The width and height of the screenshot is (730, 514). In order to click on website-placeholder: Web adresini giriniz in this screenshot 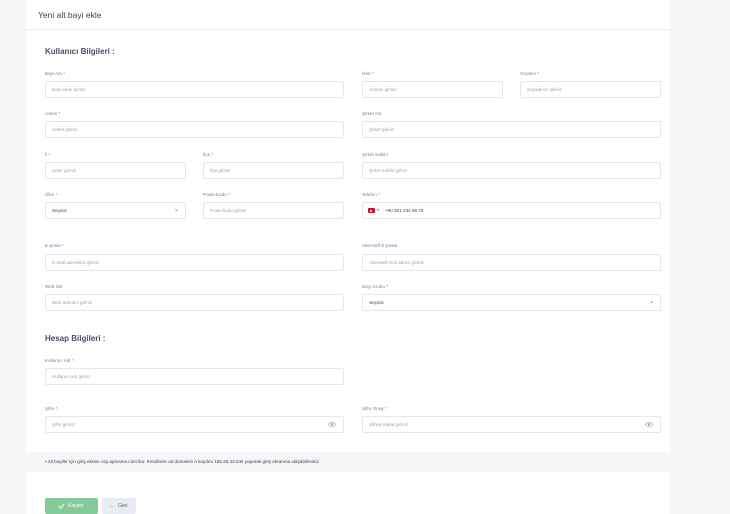, I will do `click(72, 302)`.